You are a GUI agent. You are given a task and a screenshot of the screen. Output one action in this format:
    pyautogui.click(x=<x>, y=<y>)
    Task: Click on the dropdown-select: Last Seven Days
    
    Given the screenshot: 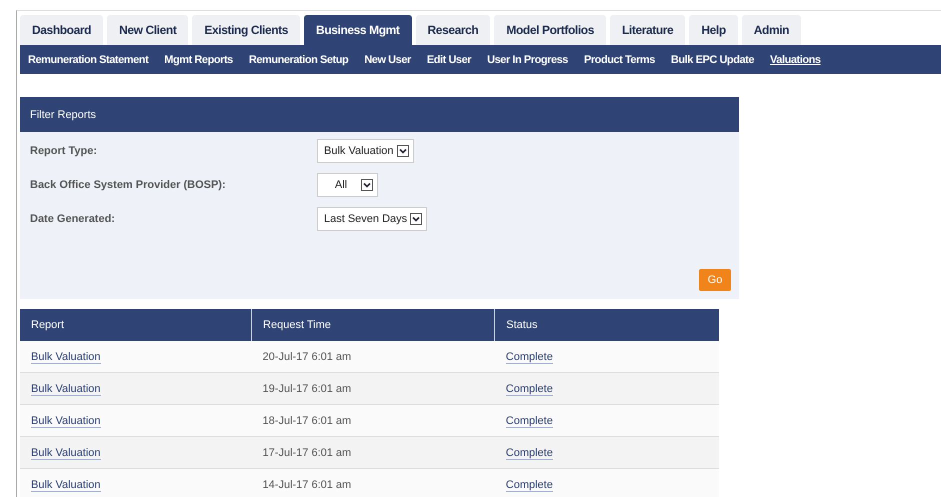 What is the action you would take?
    pyautogui.click(x=372, y=219)
    